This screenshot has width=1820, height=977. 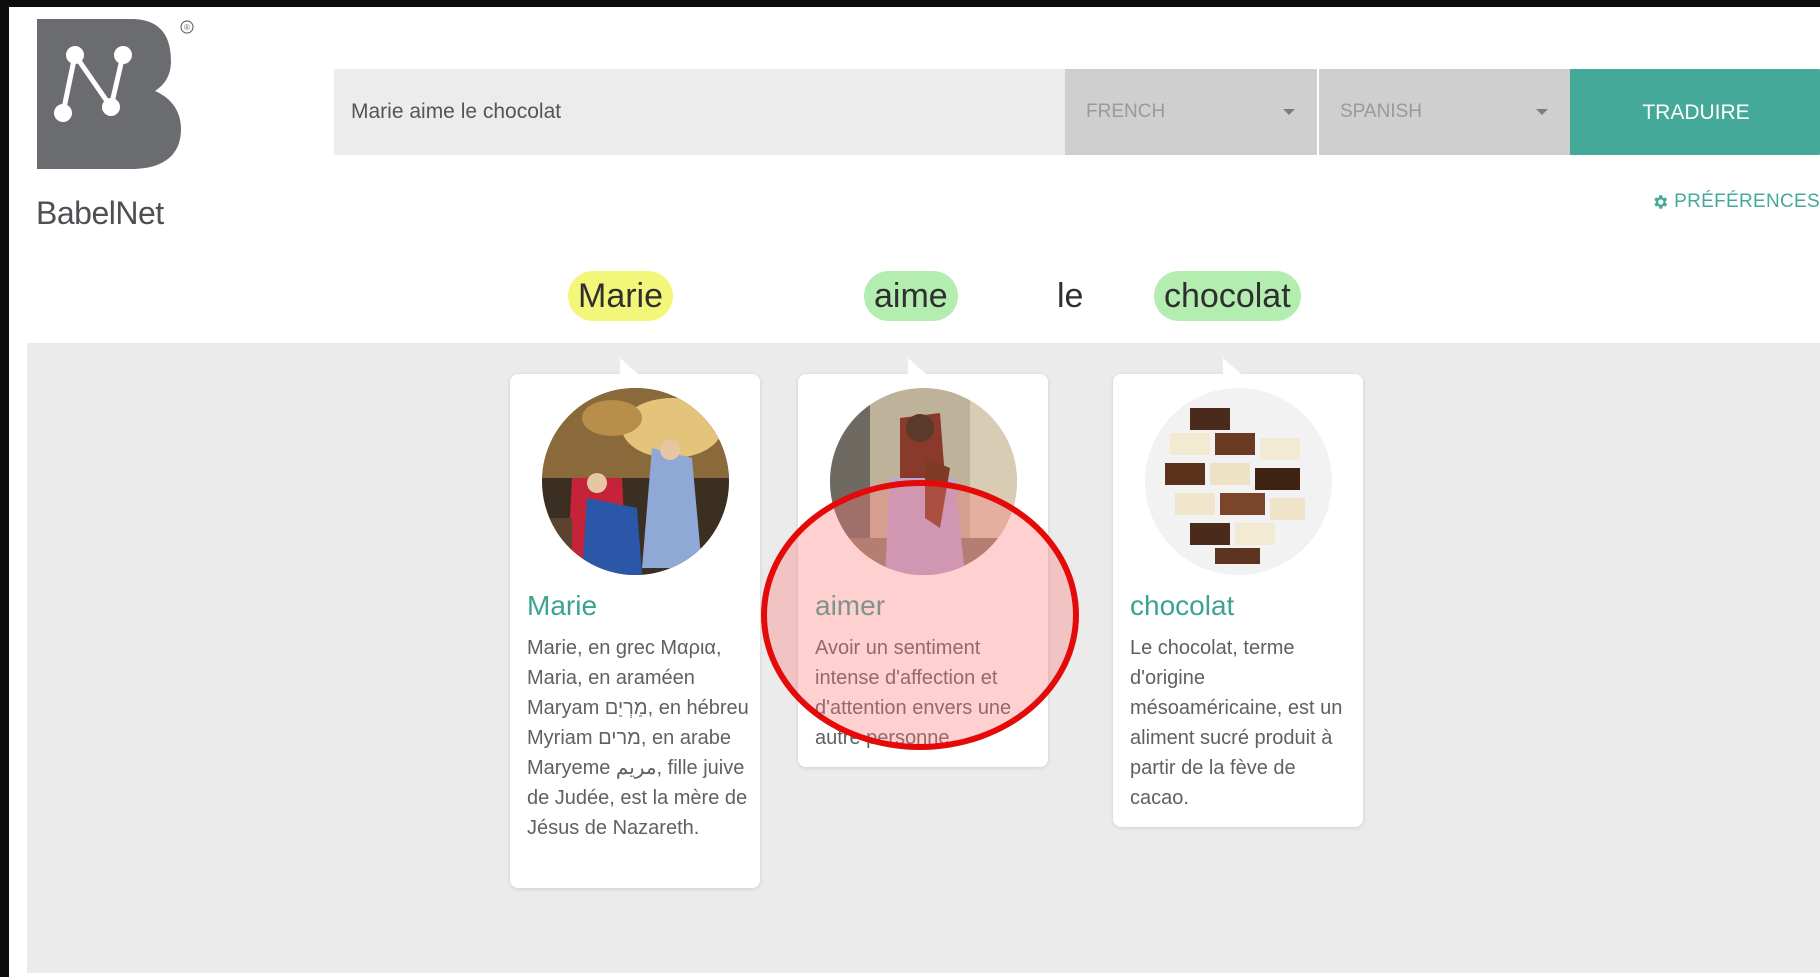 What do you see at coordinates (1661, 202) in the screenshot?
I see `gear-icon` at bounding box center [1661, 202].